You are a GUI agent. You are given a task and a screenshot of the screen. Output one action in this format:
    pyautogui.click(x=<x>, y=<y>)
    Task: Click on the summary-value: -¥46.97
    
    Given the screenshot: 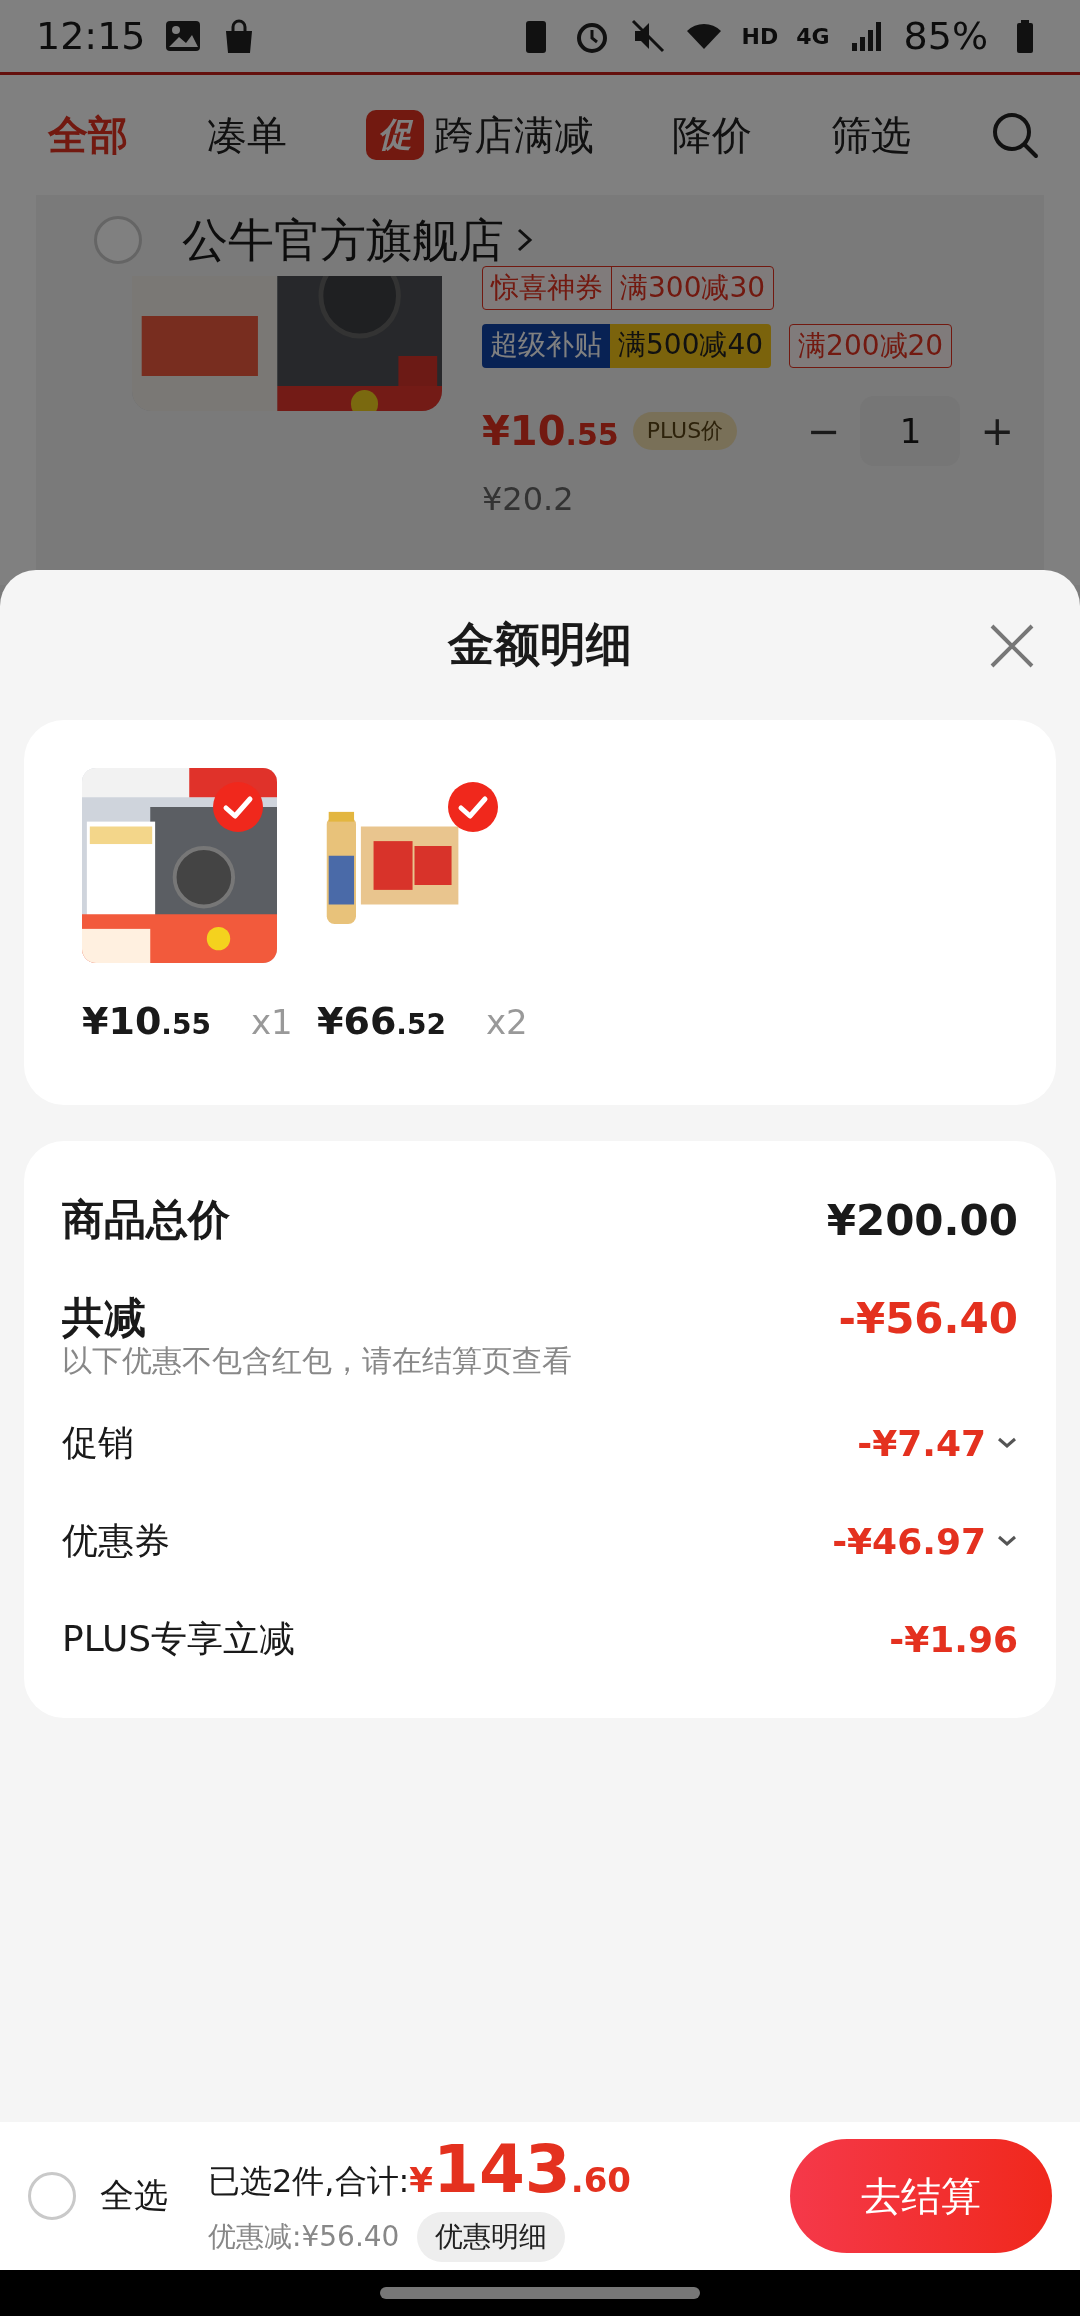 What is the action you would take?
    pyautogui.click(x=909, y=1541)
    